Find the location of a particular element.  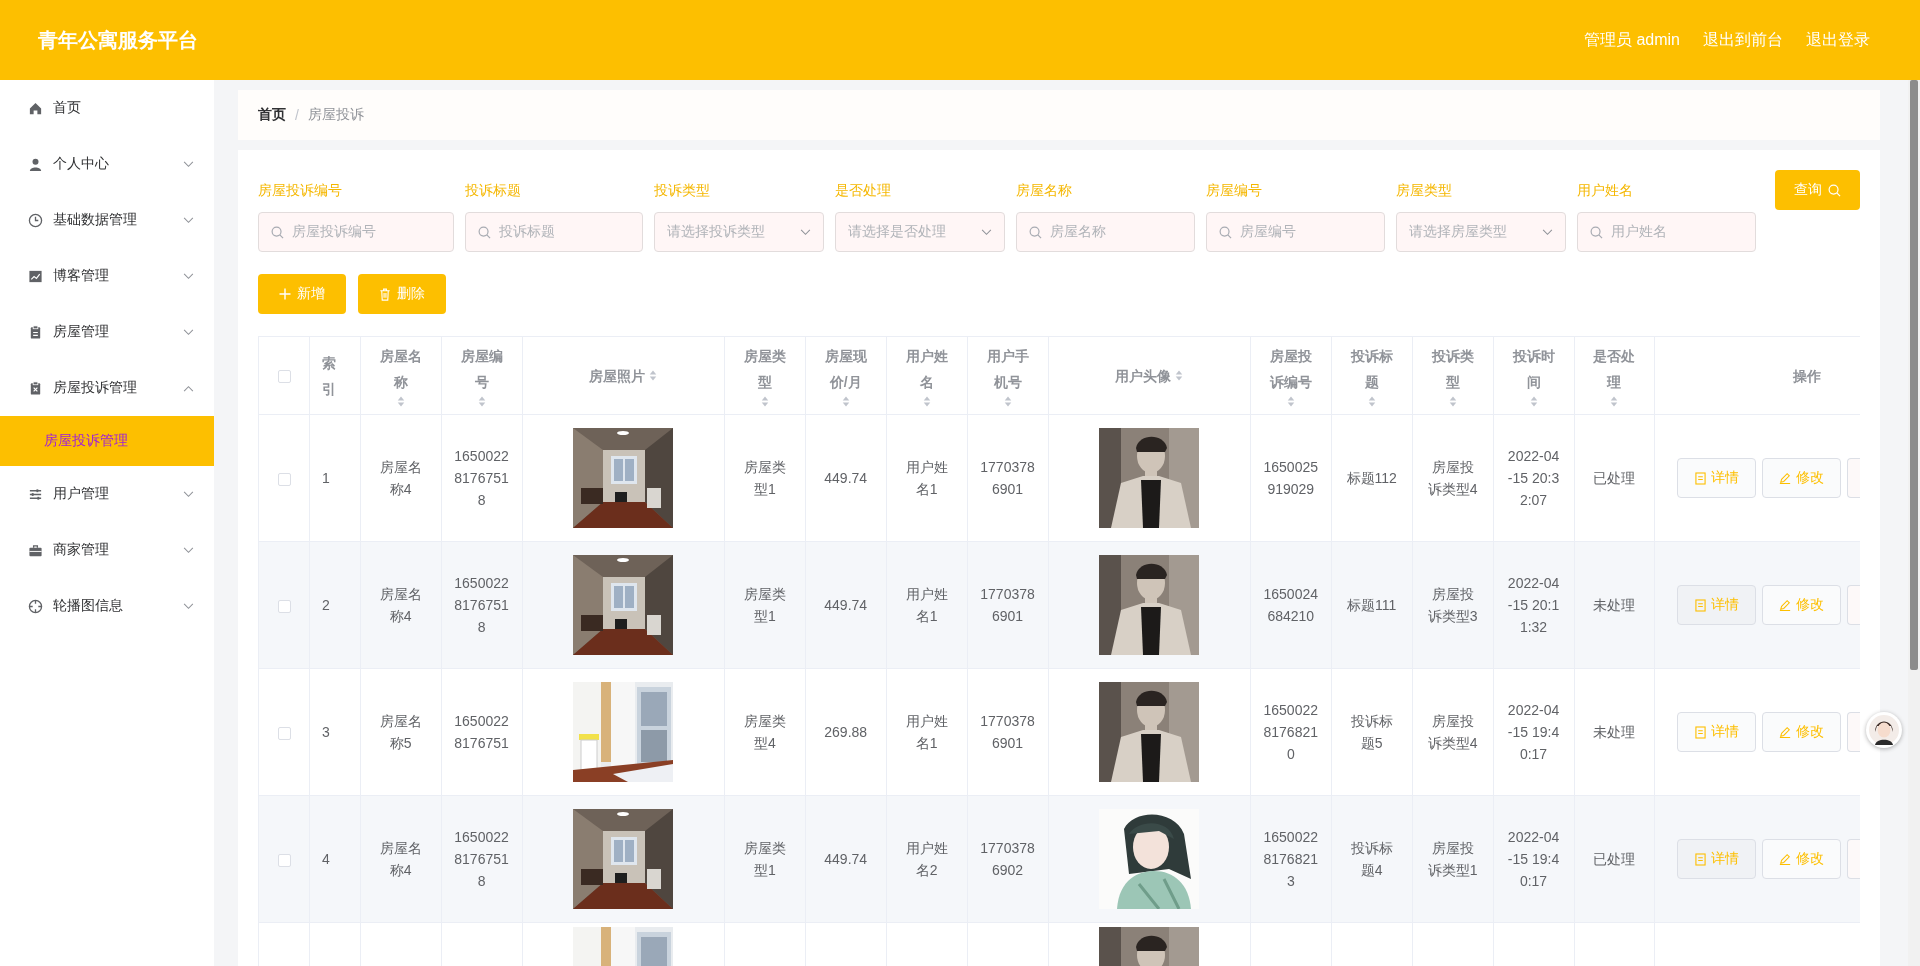

column-header: 房屋投诉编号 is located at coordinates (1290, 369).